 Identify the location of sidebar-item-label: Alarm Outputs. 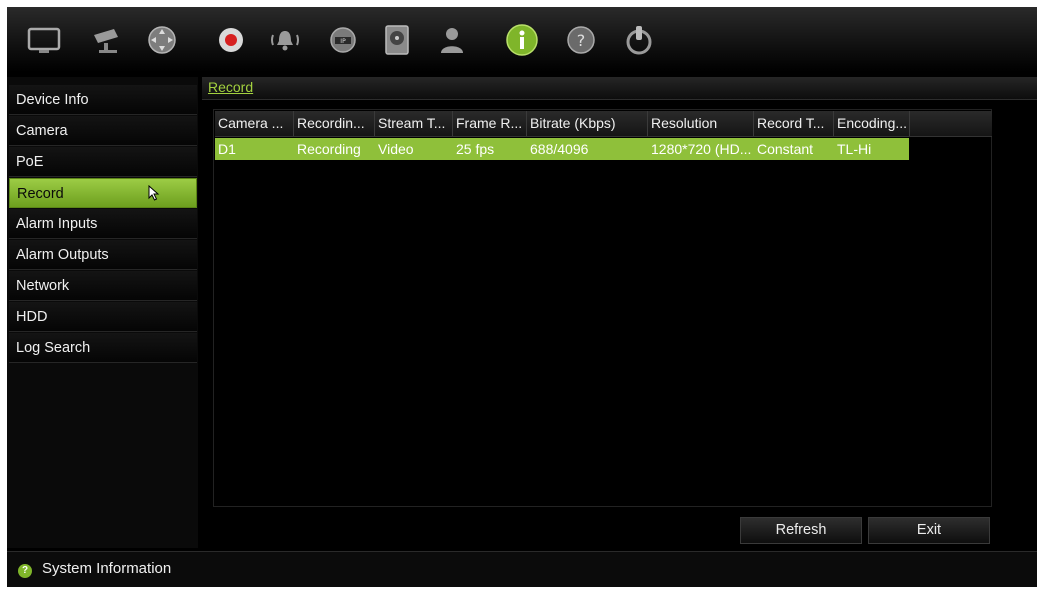
(62, 255).